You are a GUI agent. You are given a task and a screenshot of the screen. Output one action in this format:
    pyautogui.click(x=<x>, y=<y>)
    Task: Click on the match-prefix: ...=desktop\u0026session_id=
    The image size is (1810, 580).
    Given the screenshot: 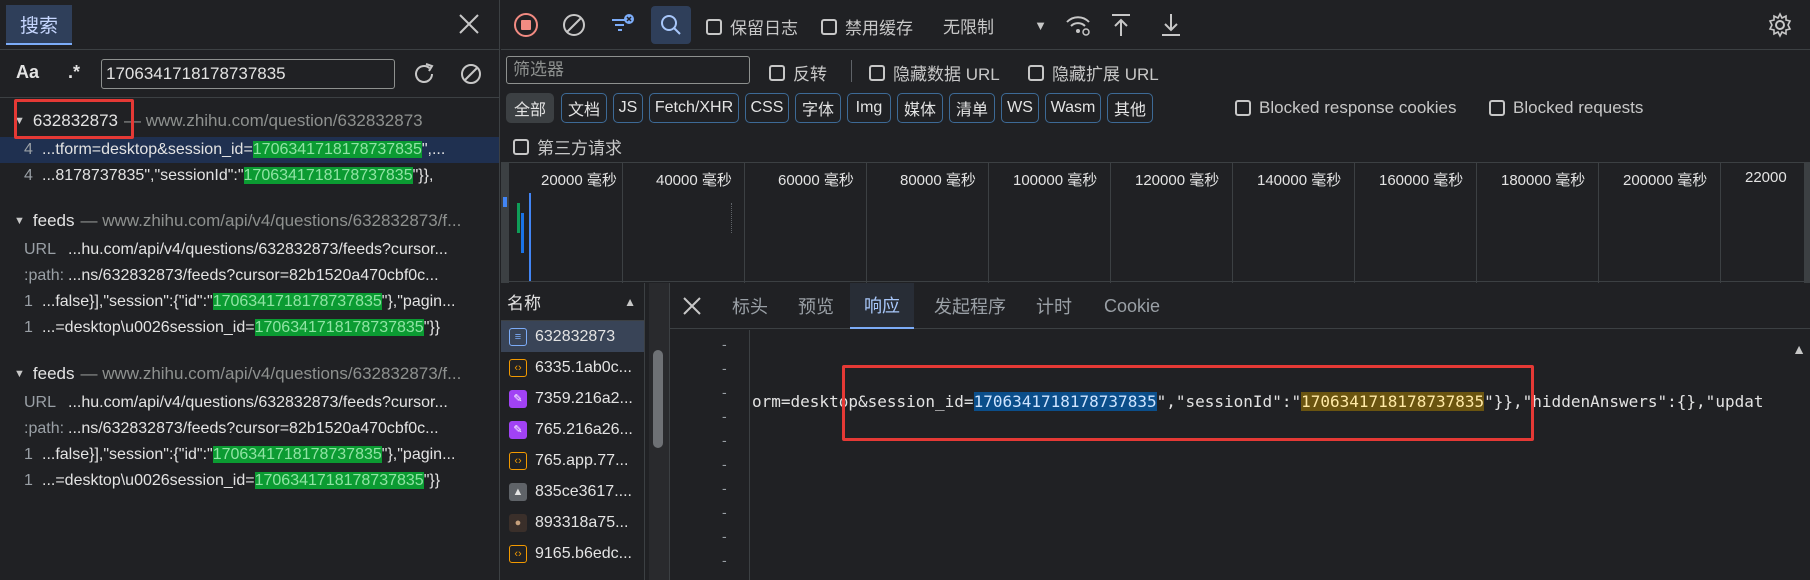 What is the action you would take?
    pyautogui.click(x=148, y=480)
    